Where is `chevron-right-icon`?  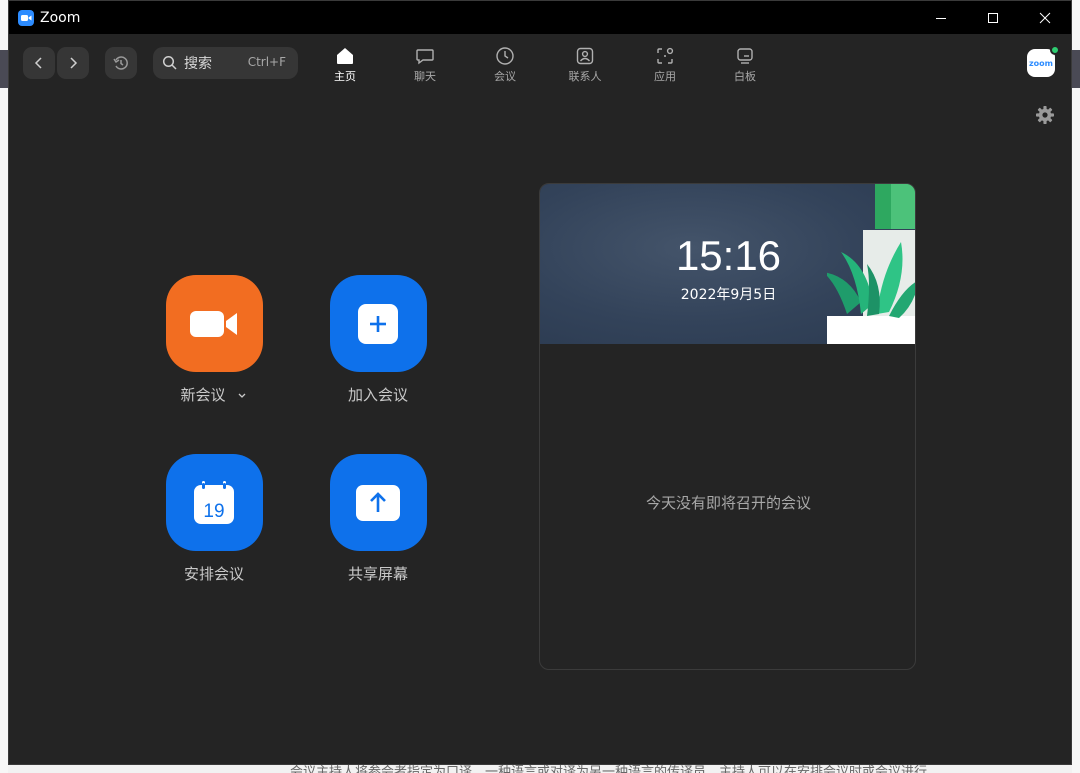 chevron-right-icon is located at coordinates (74, 63).